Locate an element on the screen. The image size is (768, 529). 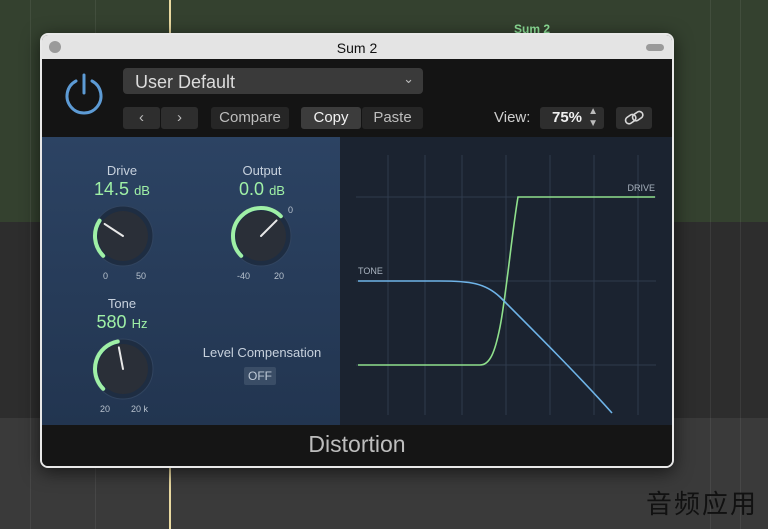
output-min-tick: -40 is located at coordinates (244, 276).